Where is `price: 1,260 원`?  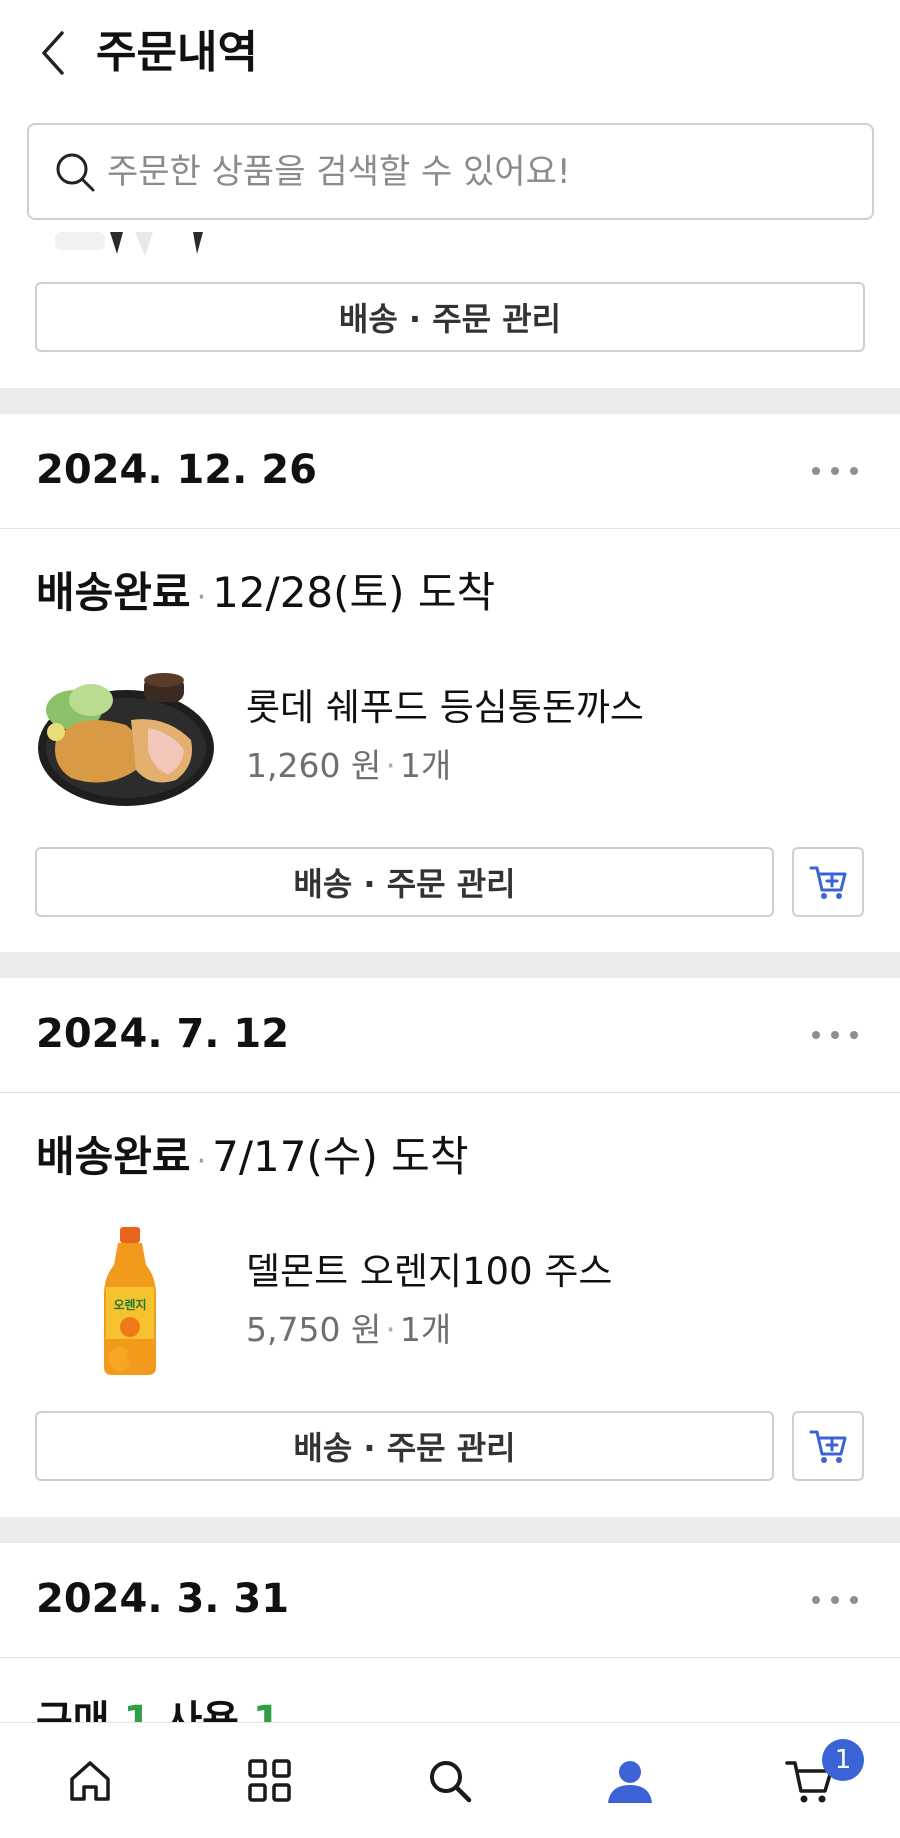 price: 1,260 원 is located at coordinates (314, 765).